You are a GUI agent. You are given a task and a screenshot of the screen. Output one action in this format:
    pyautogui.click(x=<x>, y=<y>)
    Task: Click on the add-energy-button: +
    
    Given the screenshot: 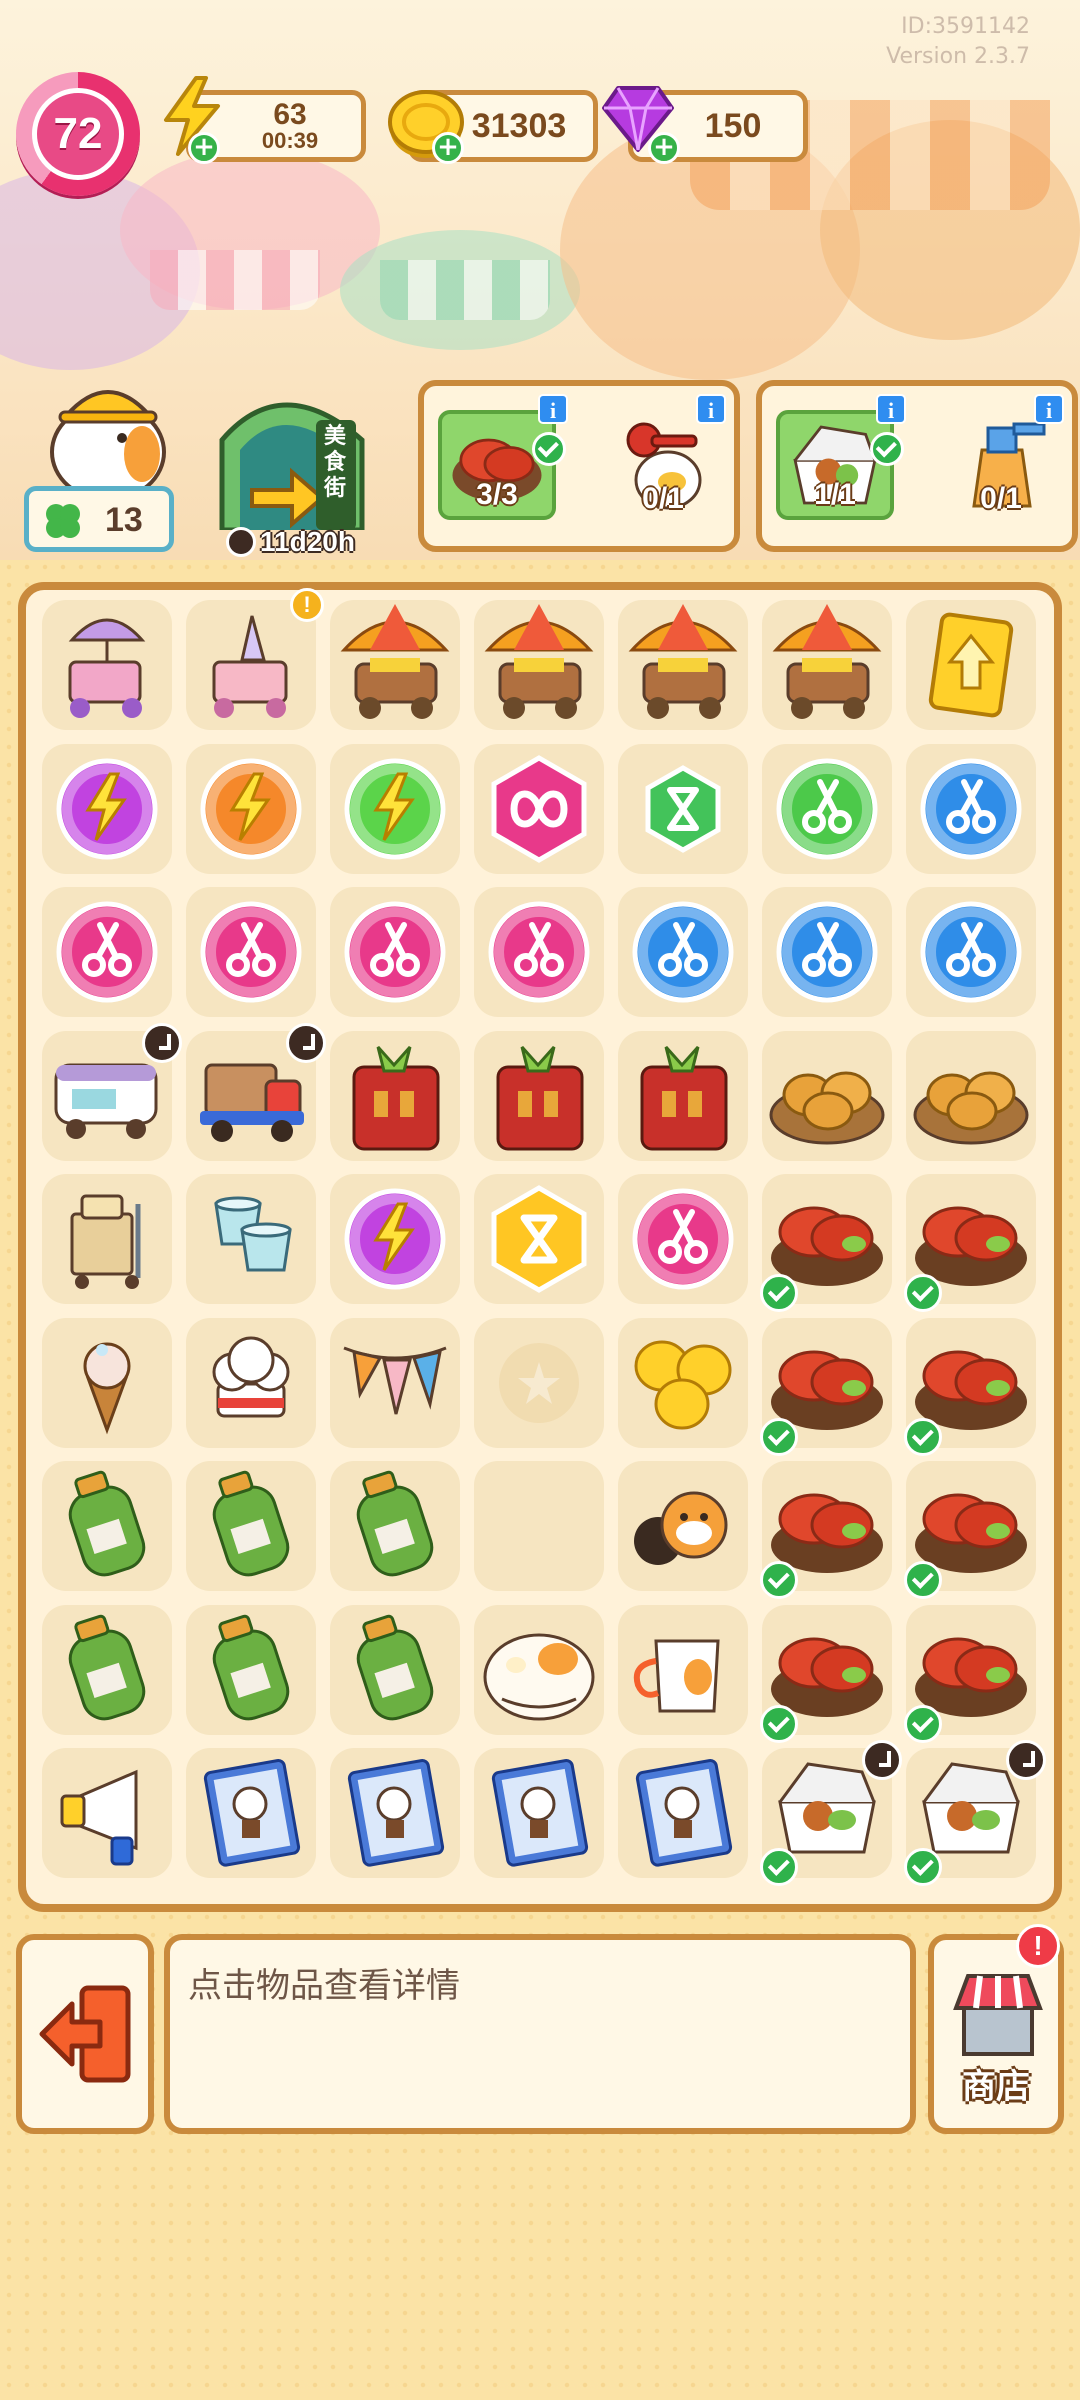 What is the action you would take?
    pyautogui.click(x=204, y=148)
    